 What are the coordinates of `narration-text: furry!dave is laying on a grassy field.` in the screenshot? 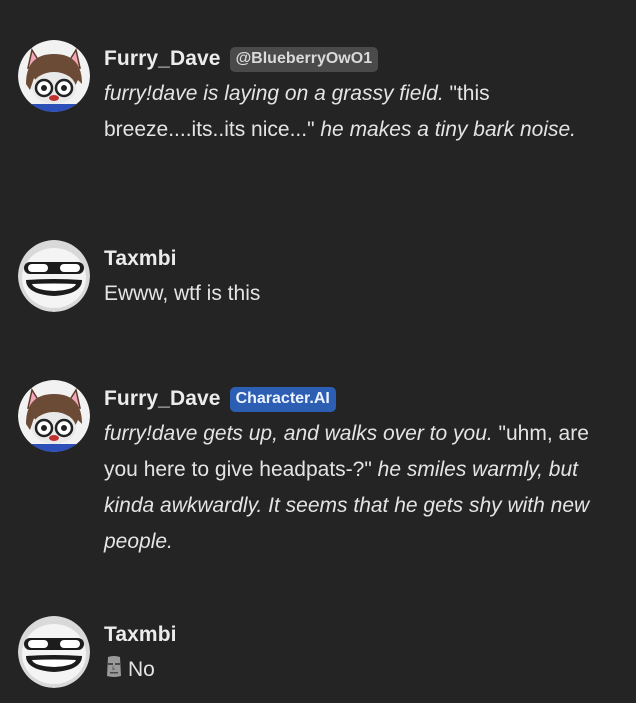 It's located at (274, 93).